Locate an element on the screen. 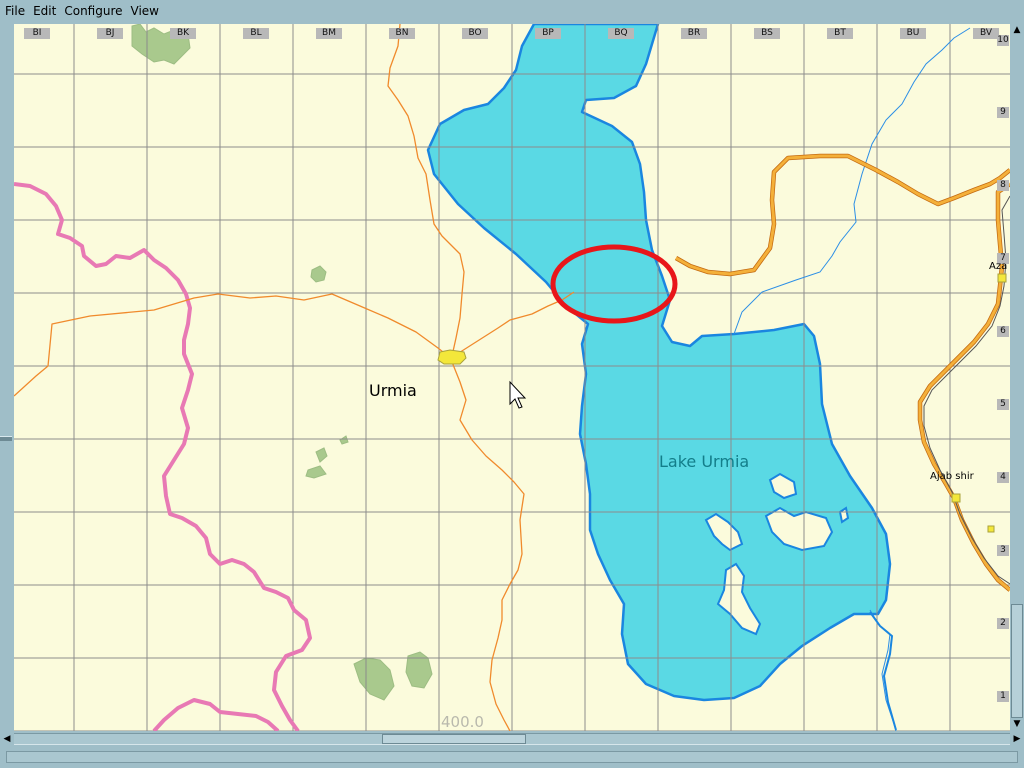 The image size is (1024, 768). town-label-aza: Aza is located at coordinates (998, 266).